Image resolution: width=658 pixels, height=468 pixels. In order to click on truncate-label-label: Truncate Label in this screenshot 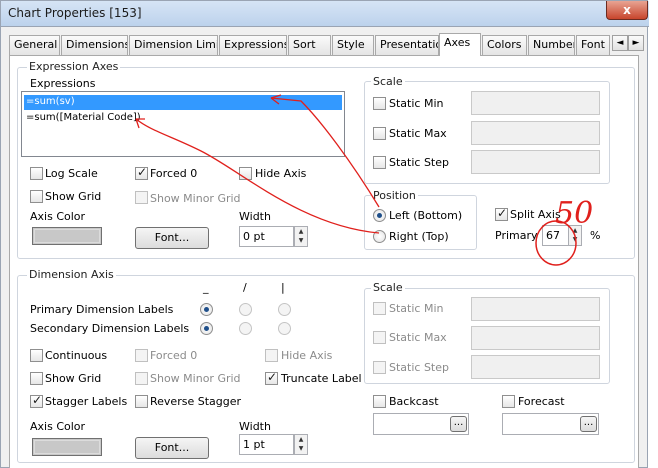, I will do `click(321, 378)`.